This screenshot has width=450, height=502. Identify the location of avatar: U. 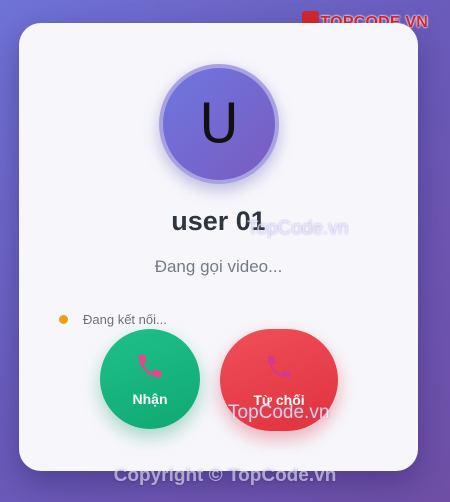
(219, 124).